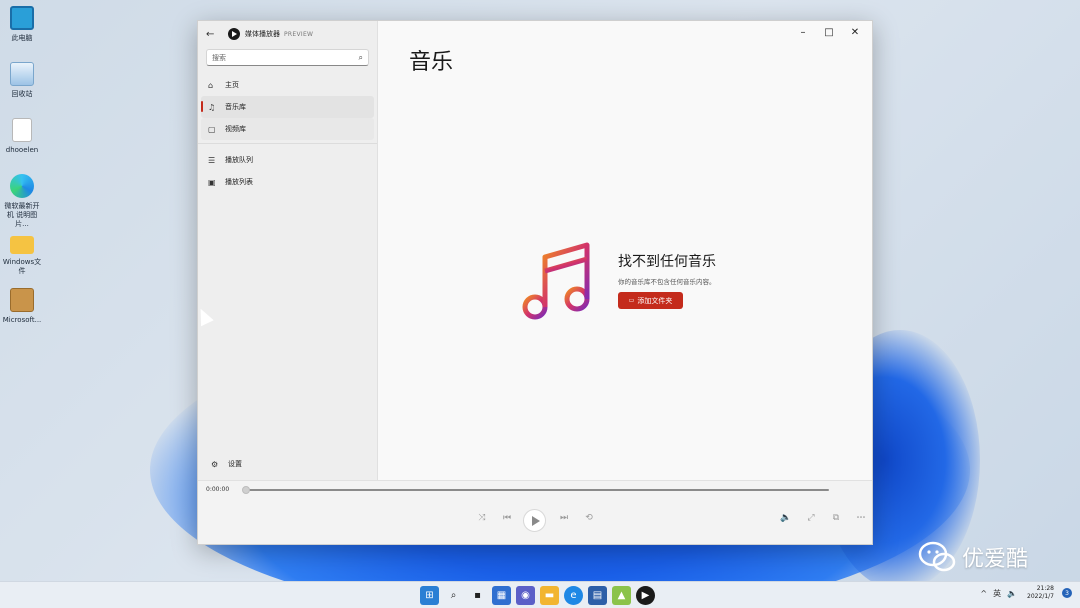  What do you see at coordinates (1045, 588) in the screenshot?
I see `clock-time: 21:28` at bounding box center [1045, 588].